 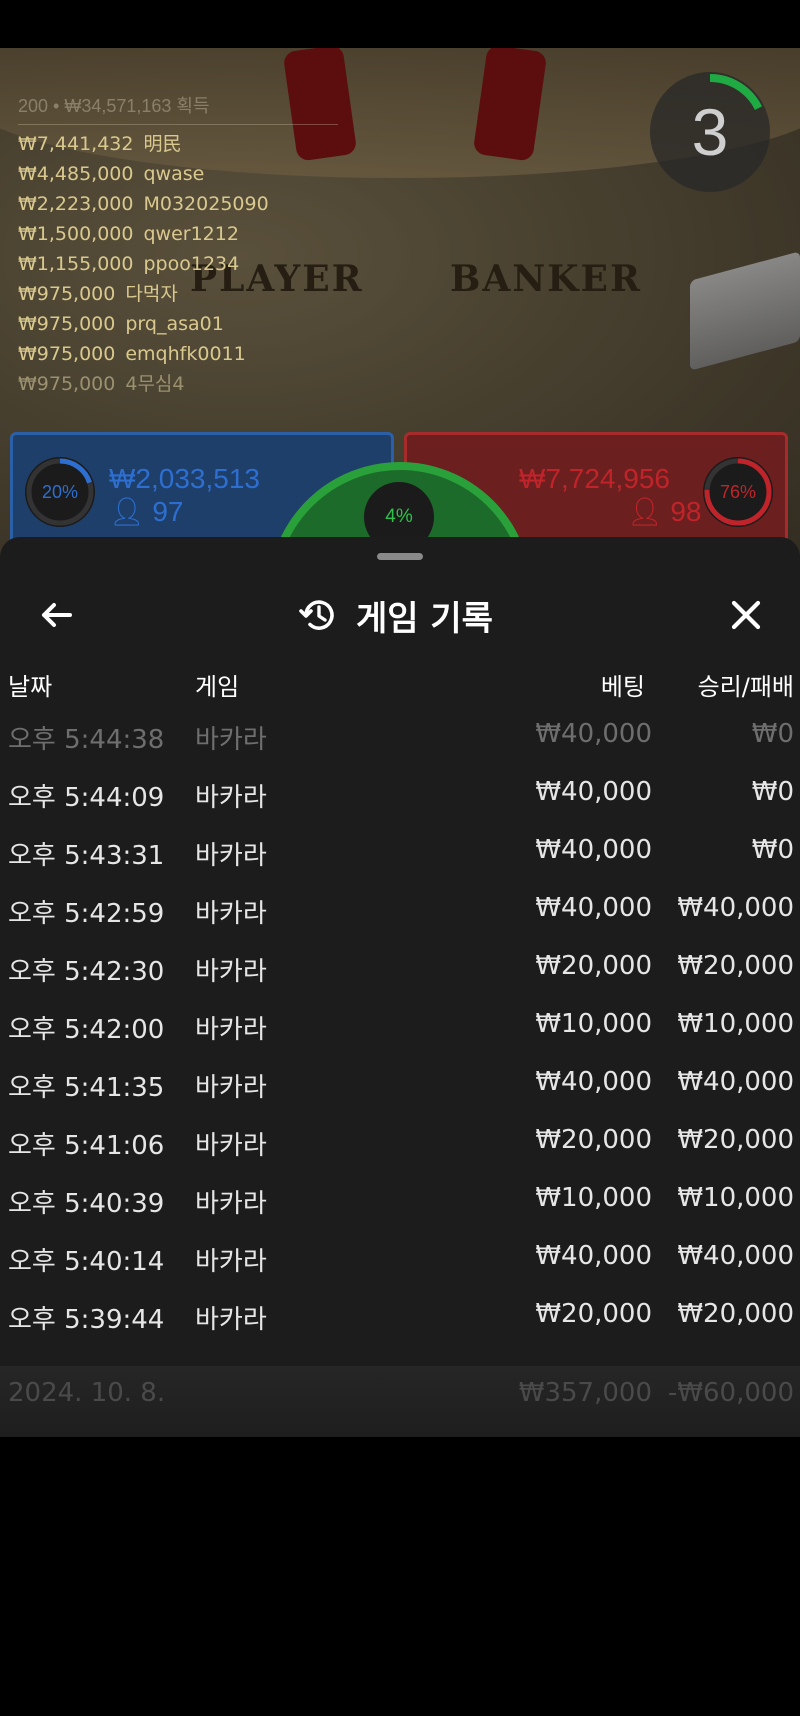 I want to click on leaderboard-amount: ₩1,500,000, so click(x=76, y=234).